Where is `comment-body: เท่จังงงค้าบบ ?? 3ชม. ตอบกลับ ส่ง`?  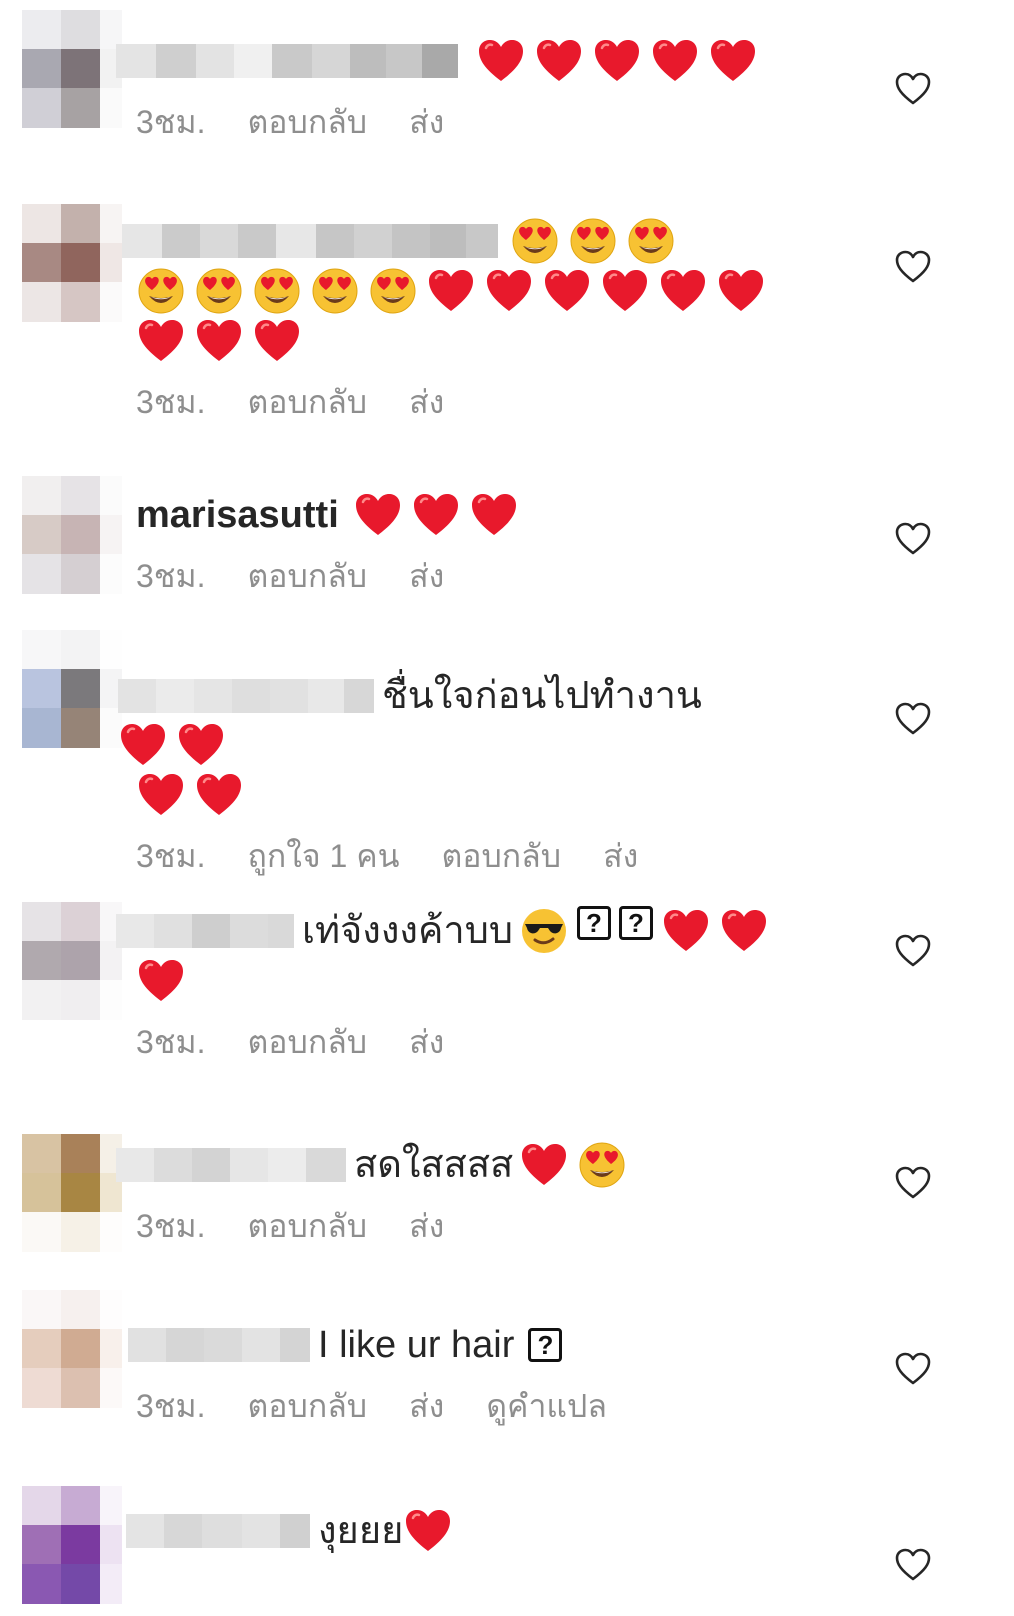
comment-body: เท่จังงงค้าบบ ?? 3ชม. ตอบกลับ ส่ง is located at coordinates (466, 985).